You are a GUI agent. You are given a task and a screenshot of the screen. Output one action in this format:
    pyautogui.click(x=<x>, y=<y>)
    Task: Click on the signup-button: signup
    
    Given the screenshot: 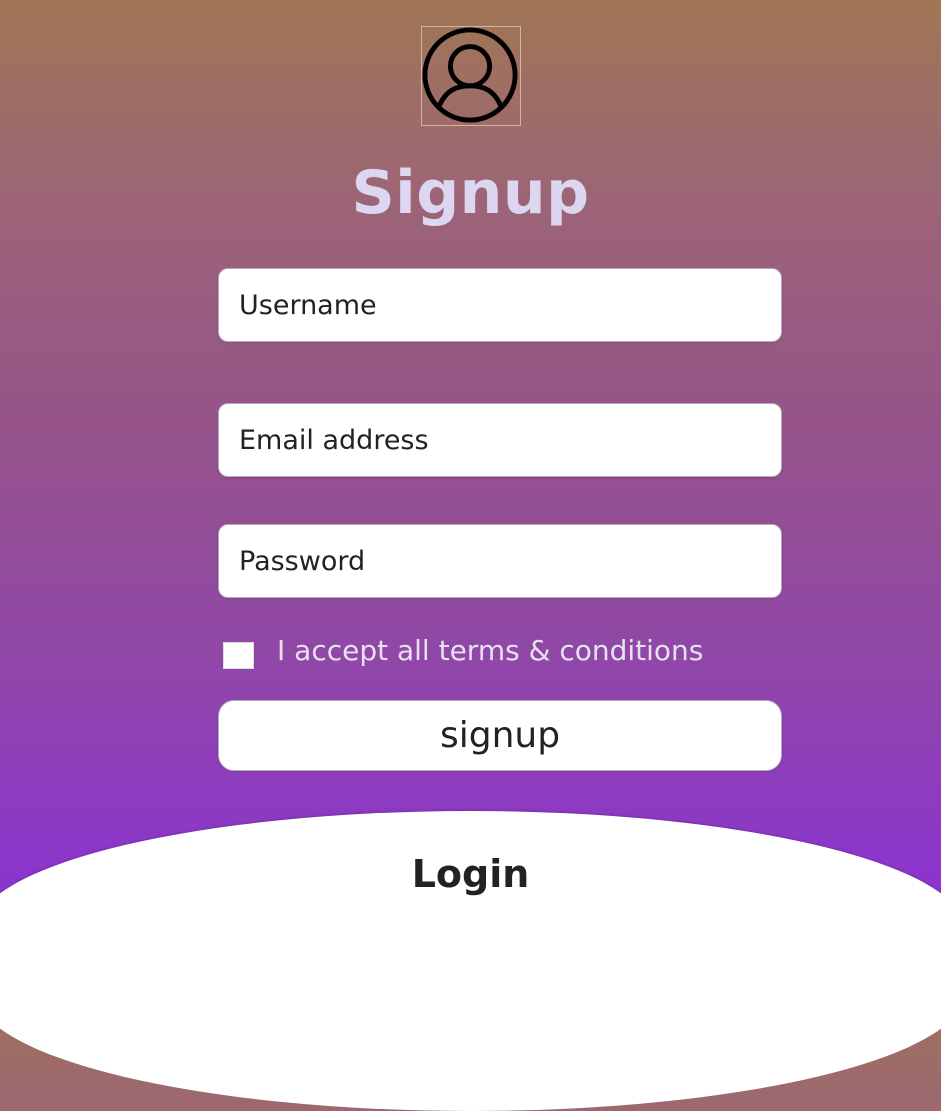 What is the action you would take?
    pyautogui.click(x=500, y=735)
    